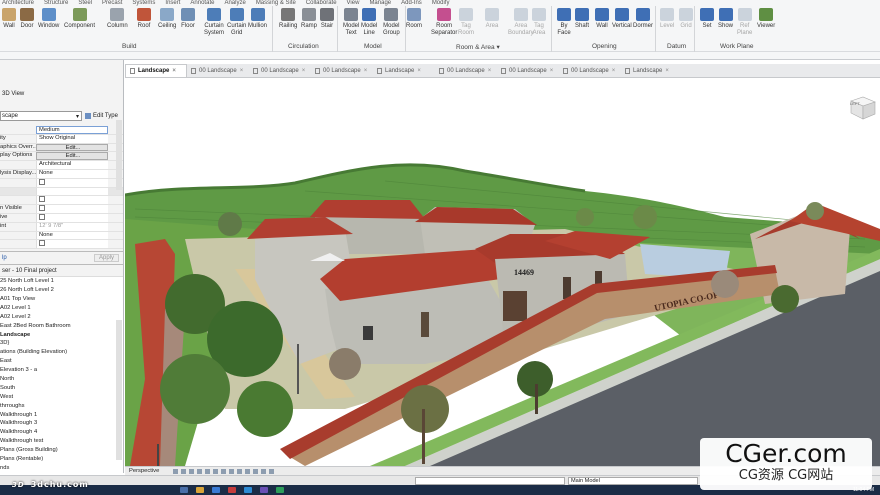  I want to click on type-selector: scape ▾, so click(41, 116).